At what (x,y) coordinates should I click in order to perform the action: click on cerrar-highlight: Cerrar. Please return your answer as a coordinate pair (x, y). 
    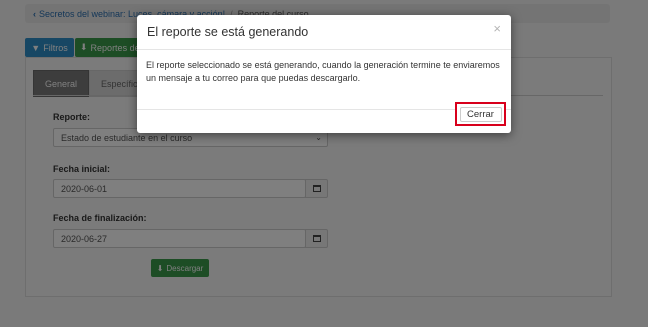
    Looking at the image, I should click on (480, 114).